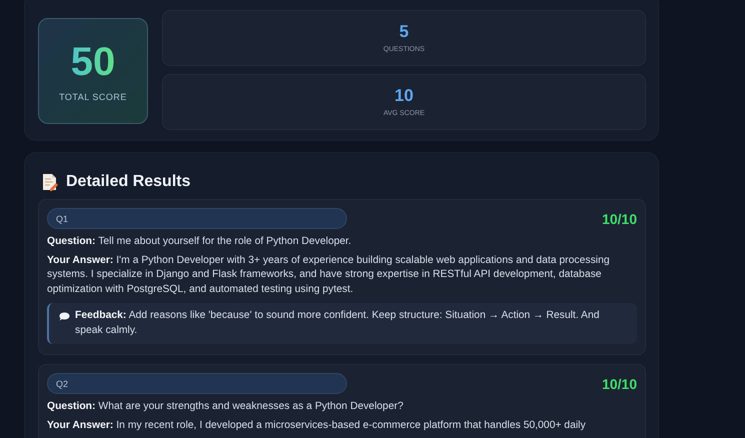 This screenshot has width=745, height=438. Describe the element at coordinates (64, 316) in the screenshot. I see `speech-bubble-icon` at that location.